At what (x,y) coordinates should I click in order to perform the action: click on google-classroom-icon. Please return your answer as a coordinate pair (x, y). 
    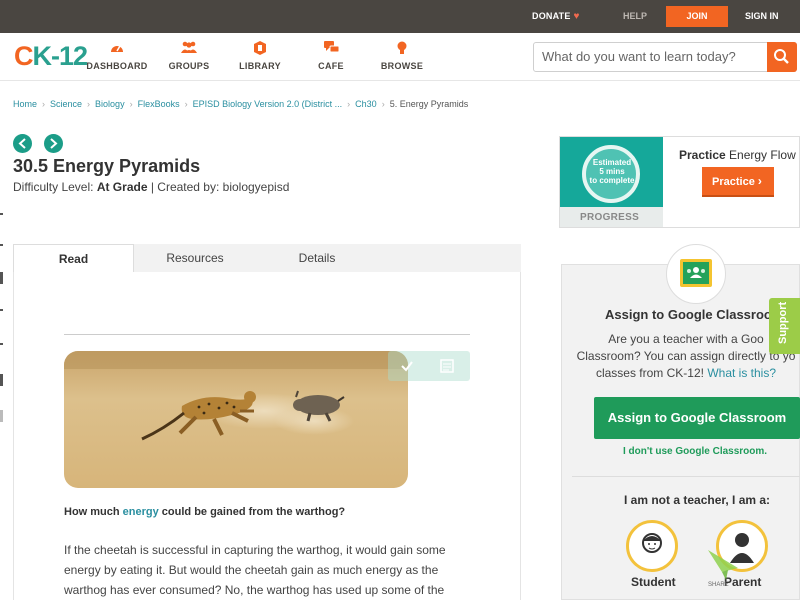
    Looking at the image, I should click on (696, 273).